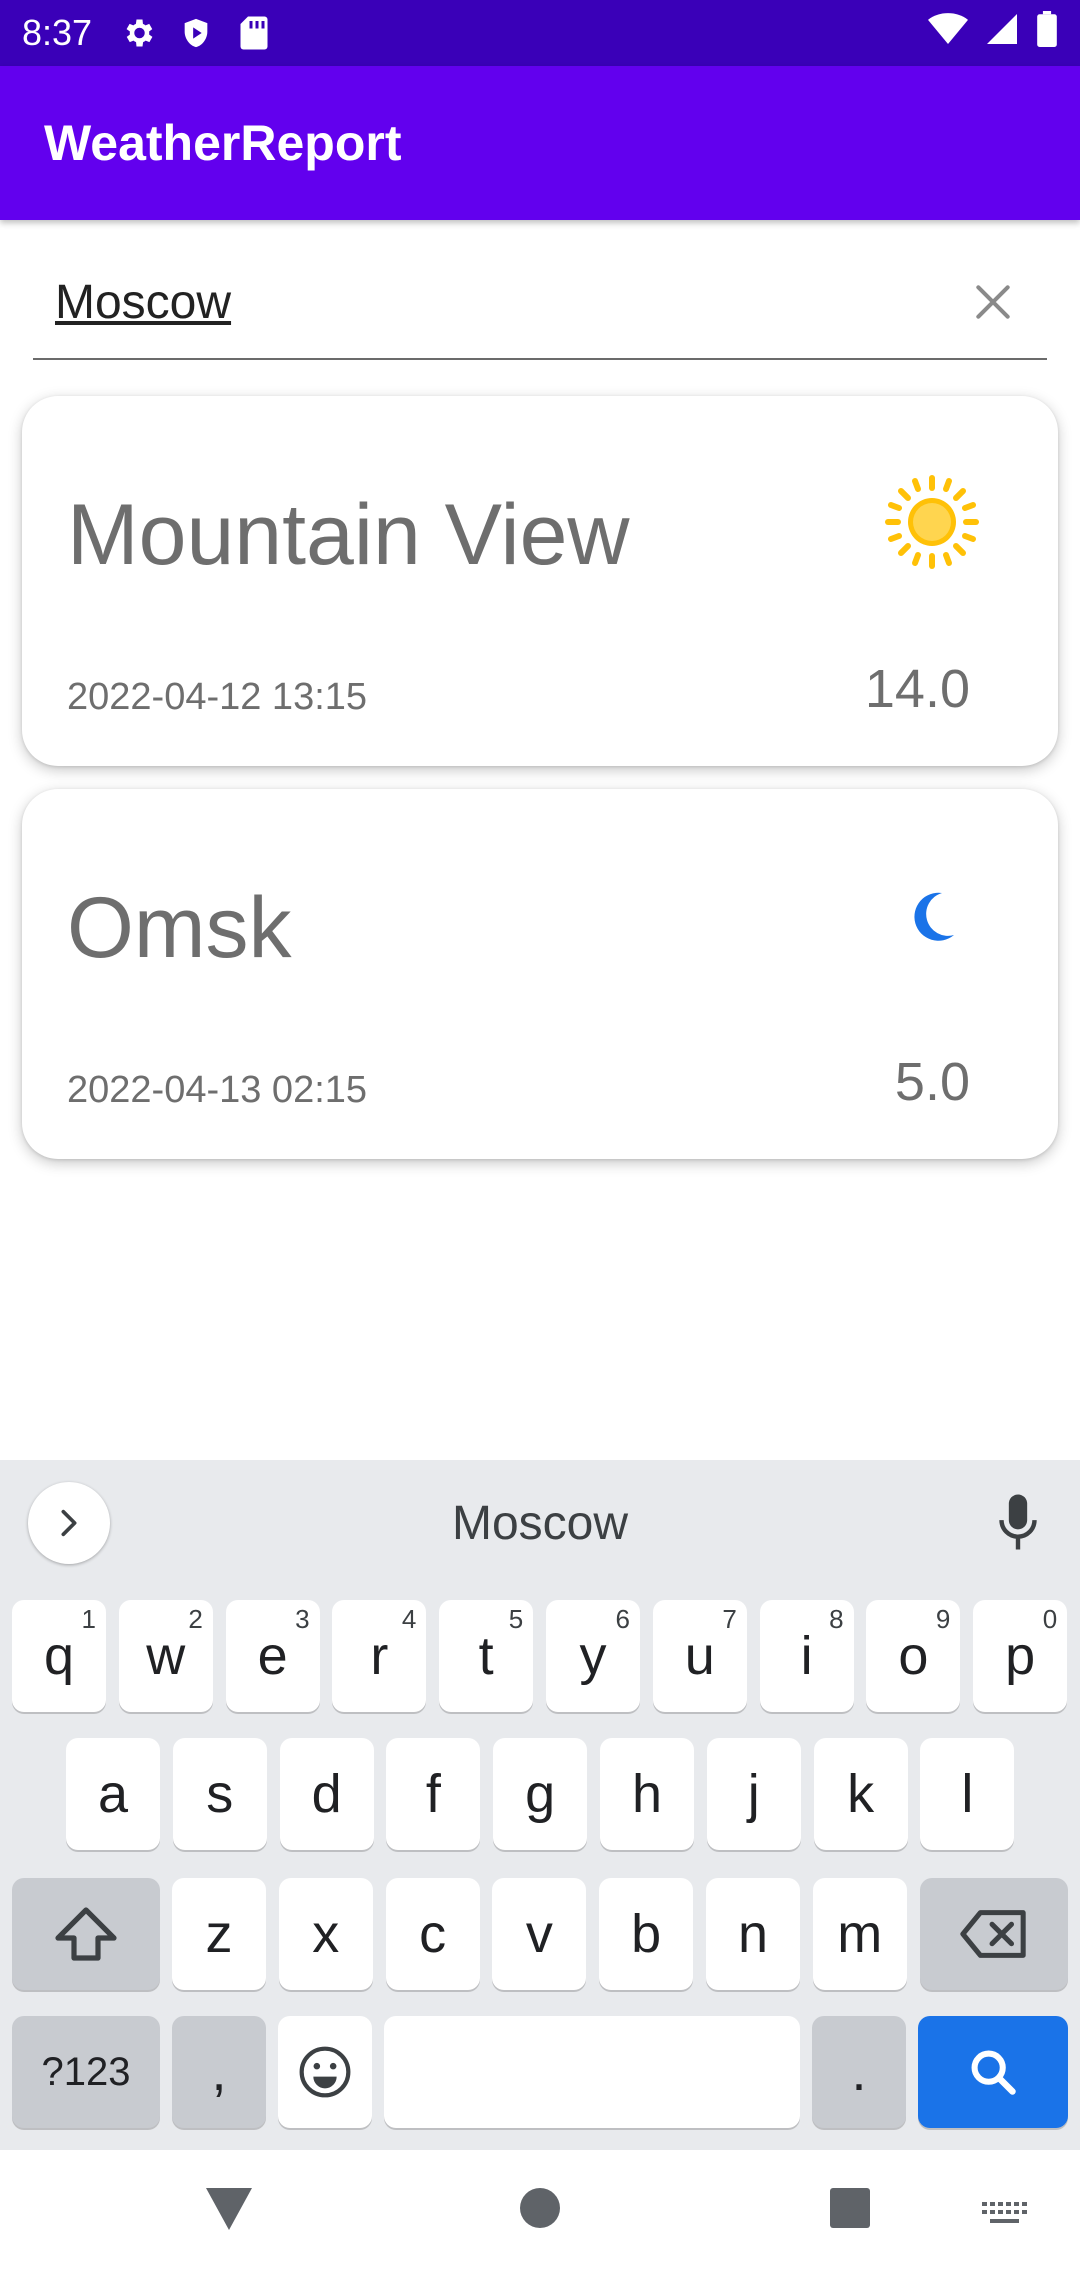  I want to click on key-hint: 0, so click(1050, 1619).